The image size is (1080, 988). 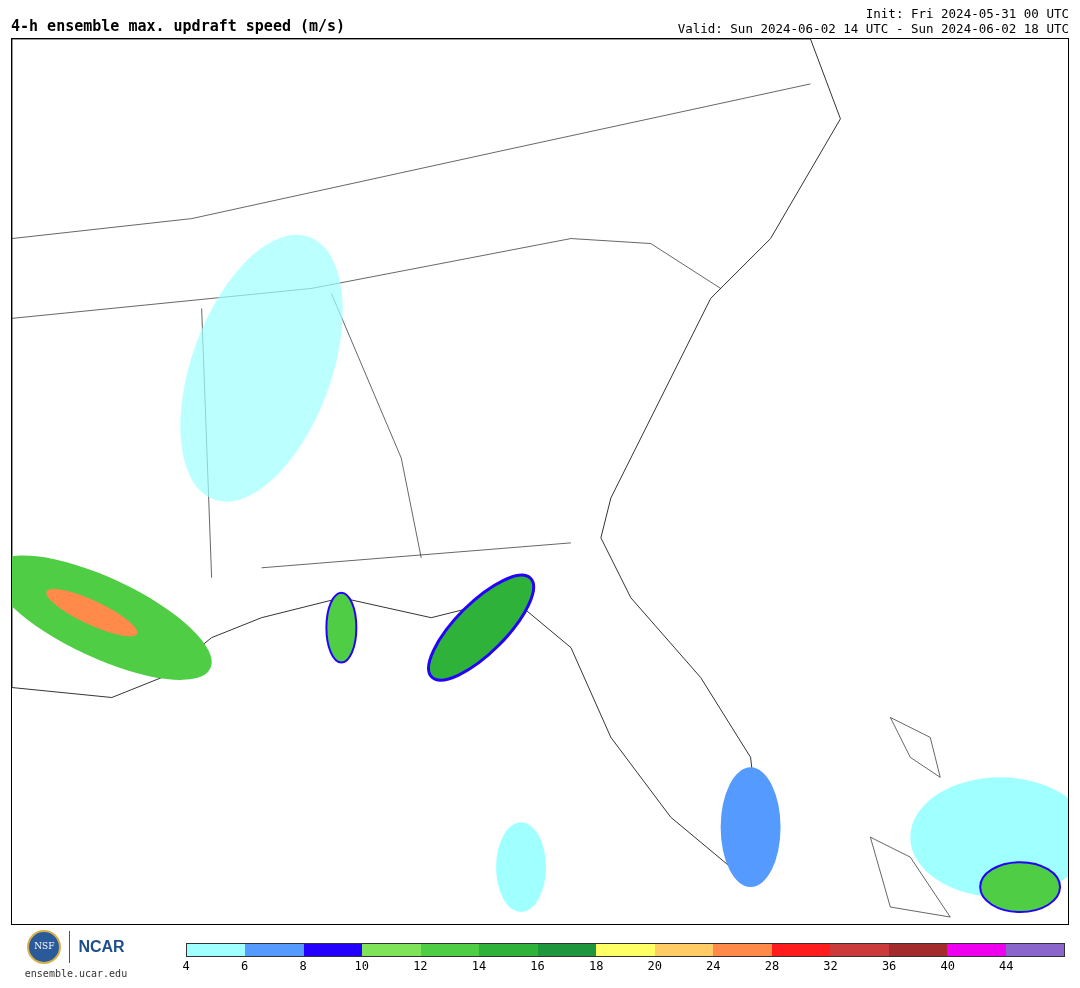 I want to click on scale-tick-label: 40, so click(x=947, y=966).